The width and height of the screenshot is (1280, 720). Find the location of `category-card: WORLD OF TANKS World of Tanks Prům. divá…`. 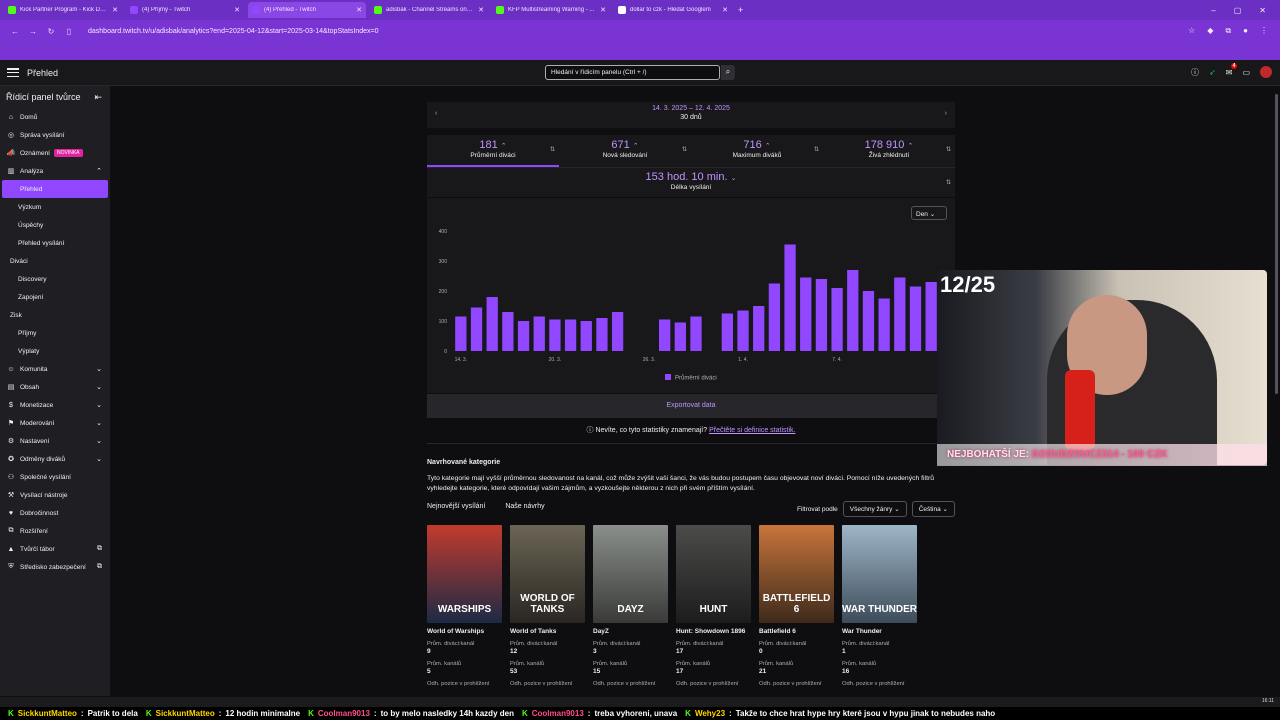

category-card: WORLD OF TANKS World of Tanks Prům. divá… is located at coordinates (547, 606).